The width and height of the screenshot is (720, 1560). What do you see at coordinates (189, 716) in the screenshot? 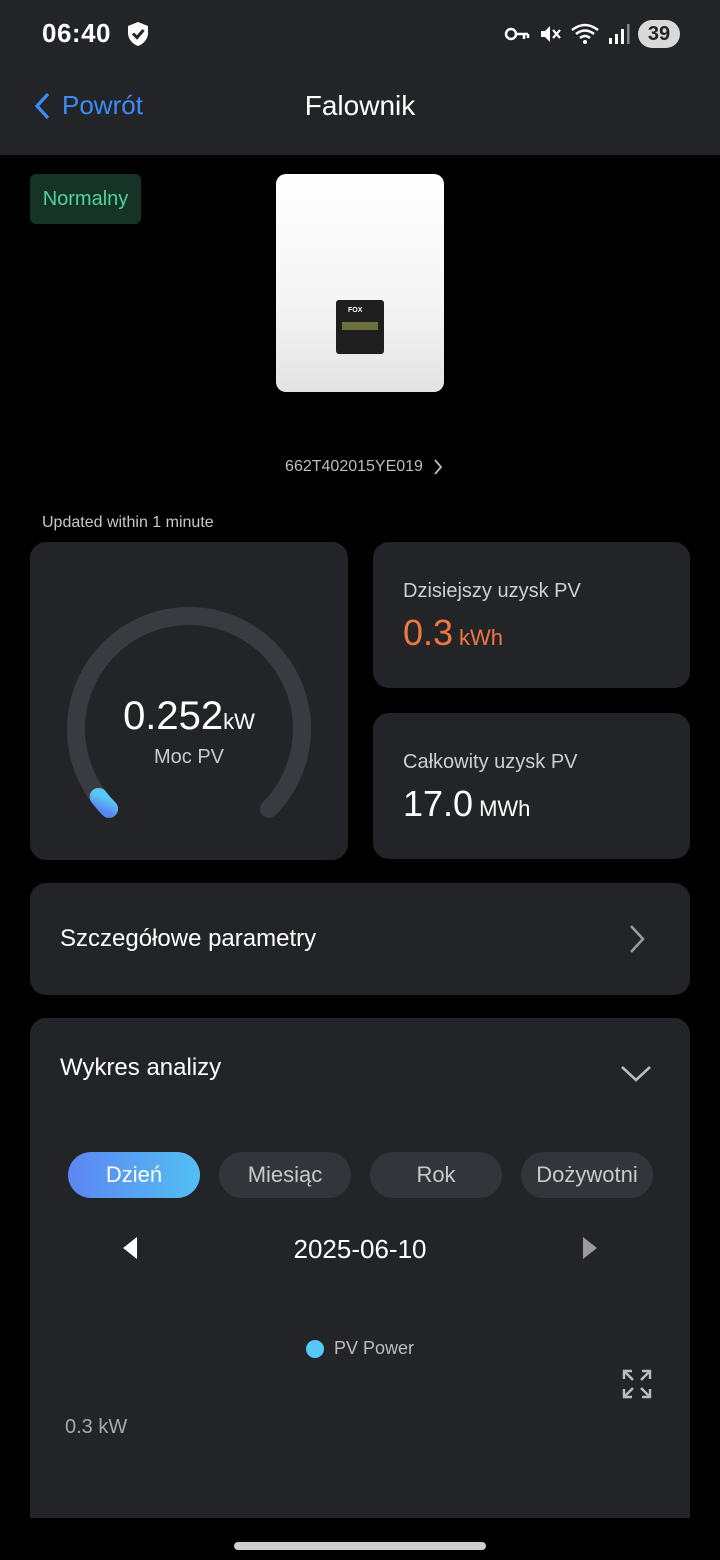
I see `pv-power-value: 0.252kW` at bounding box center [189, 716].